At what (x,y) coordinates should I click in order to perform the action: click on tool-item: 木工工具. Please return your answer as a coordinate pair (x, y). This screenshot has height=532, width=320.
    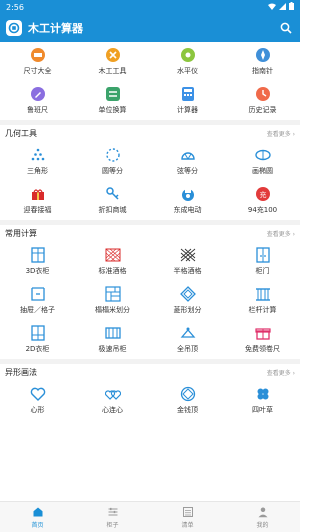
    Looking at the image, I should click on (112, 61).